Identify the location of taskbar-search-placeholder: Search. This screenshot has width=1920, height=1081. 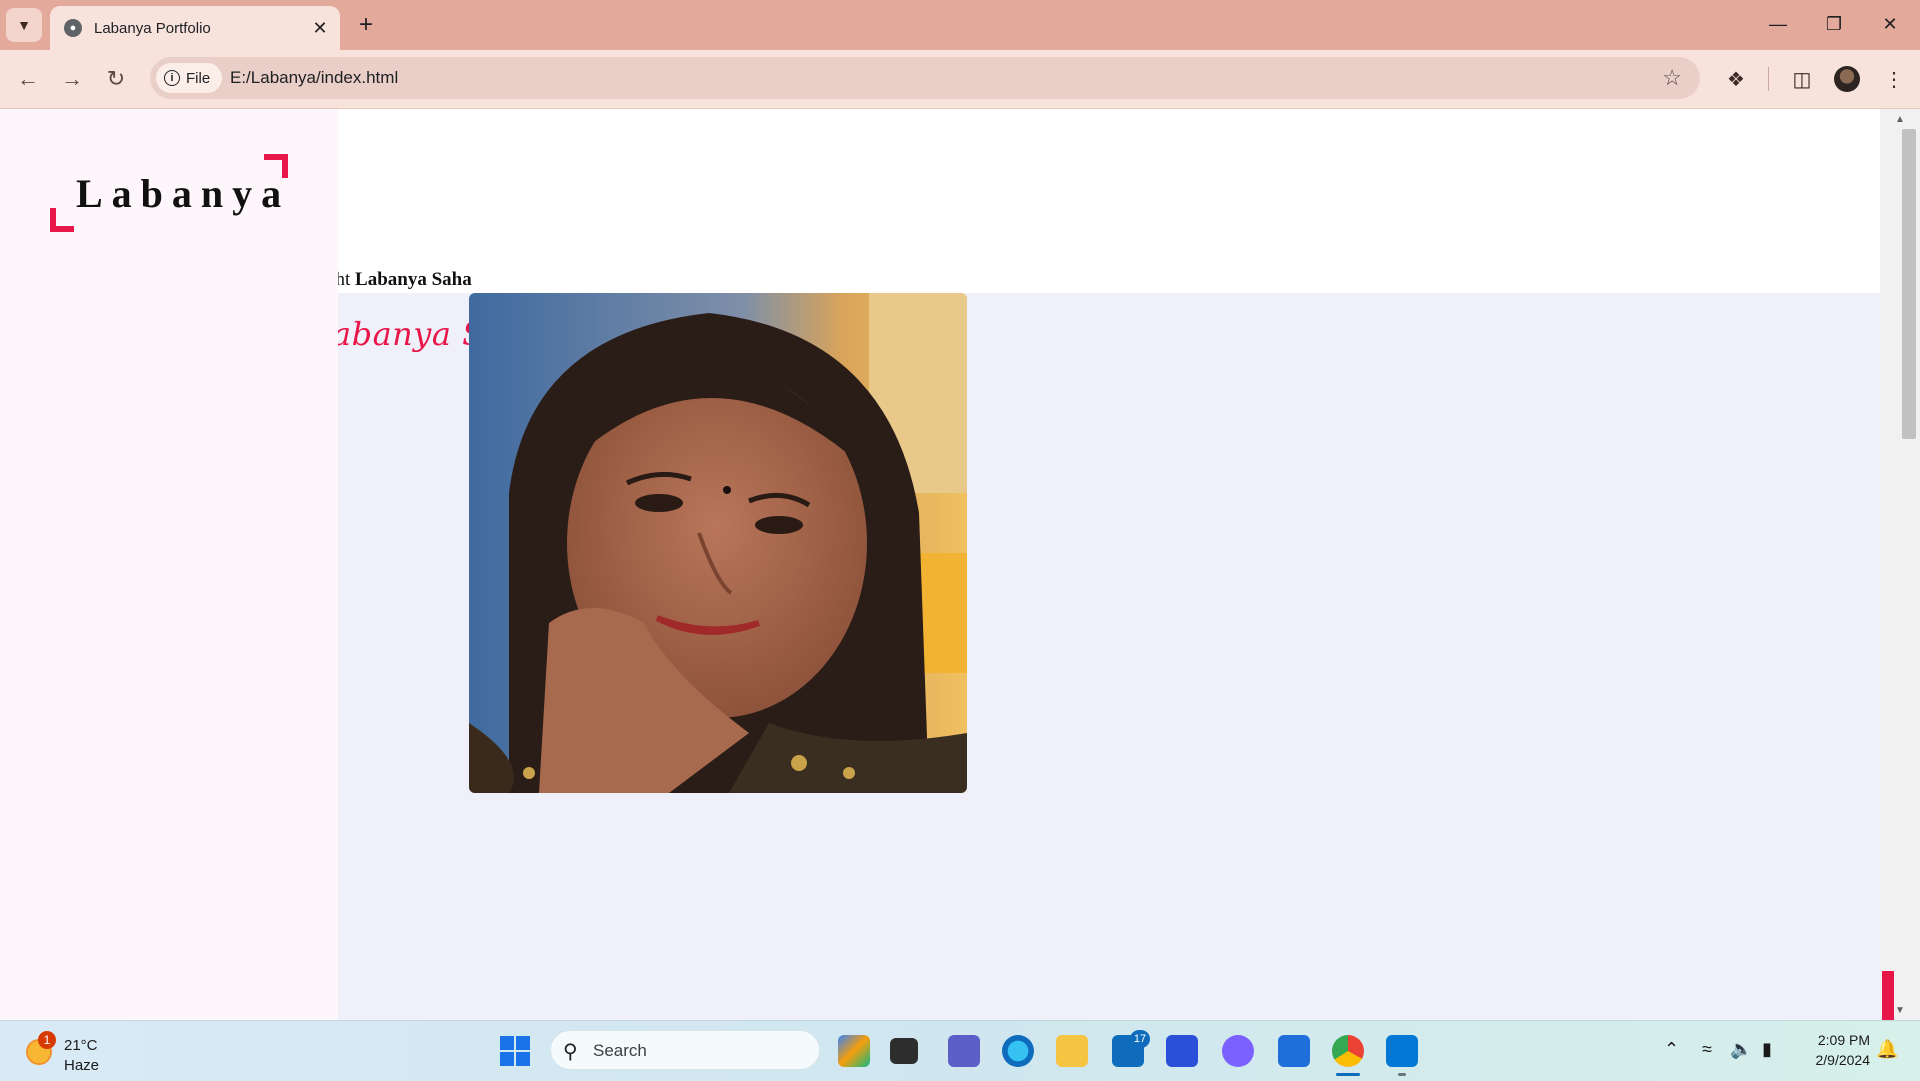
(620, 1050).